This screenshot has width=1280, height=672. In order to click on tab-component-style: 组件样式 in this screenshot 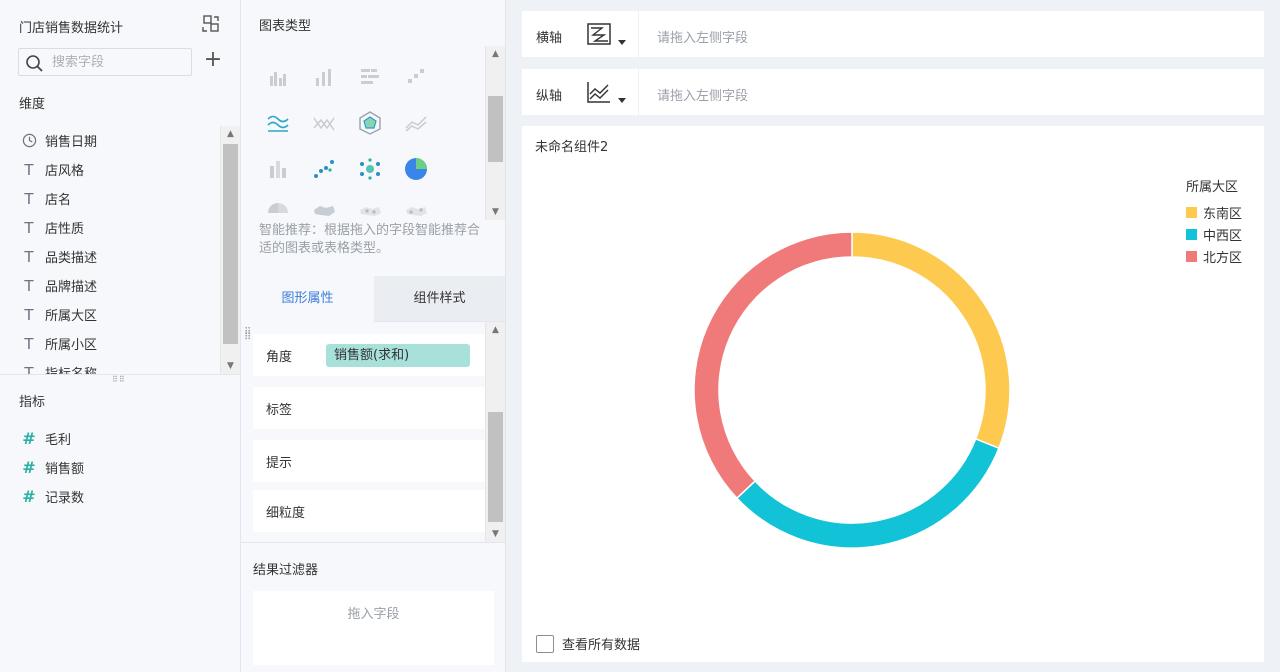, I will do `click(439, 299)`.